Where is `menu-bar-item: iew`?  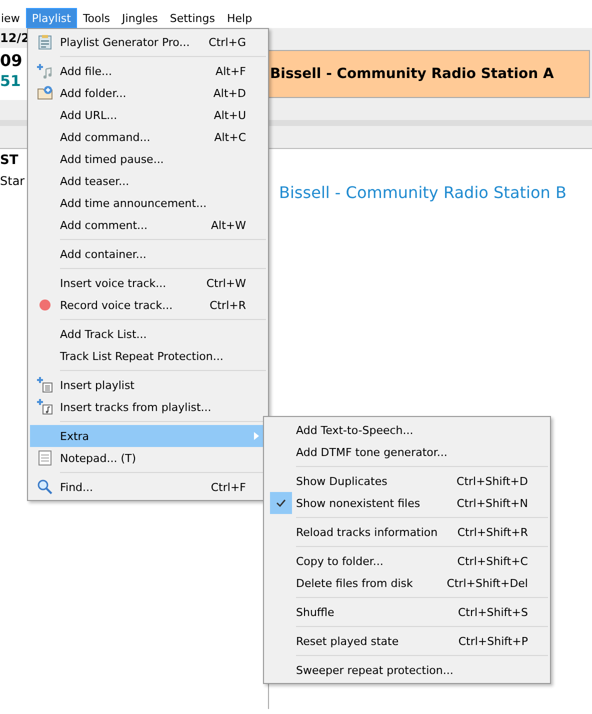
menu-bar-item: iew is located at coordinates (13, 18).